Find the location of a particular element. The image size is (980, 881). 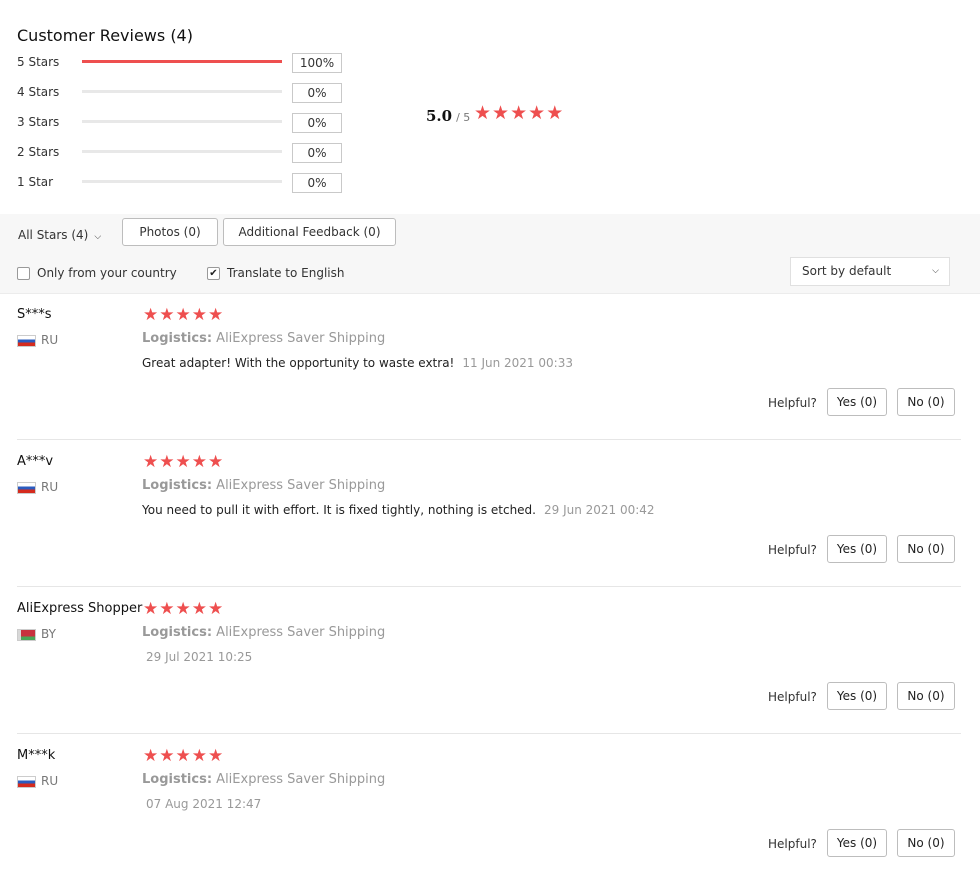

review-date: 29 Jul 2021 10:25 is located at coordinates (199, 657).